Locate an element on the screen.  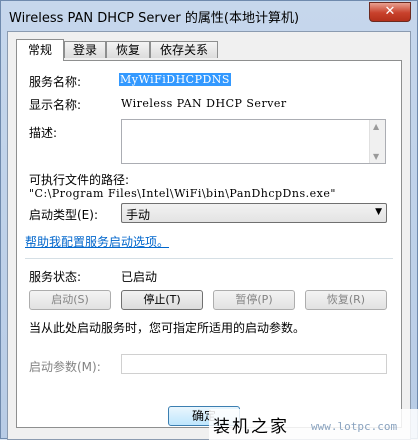
exe-path-label: 可执行文件的路径: is located at coordinates (79, 180).